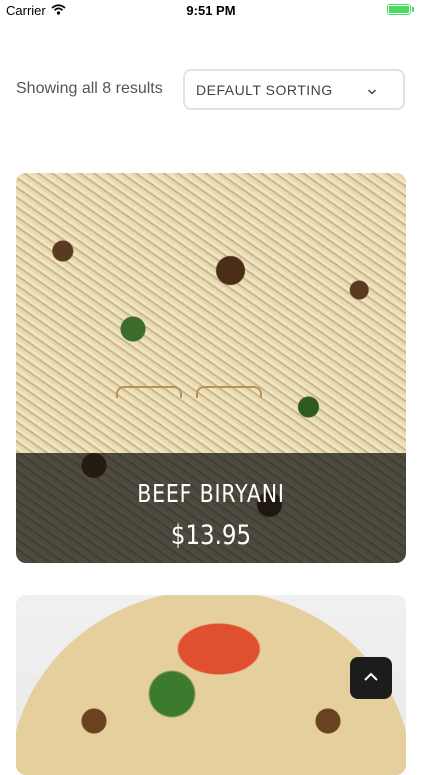 This screenshot has height=775, width=422. What do you see at coordinates (89, 88) in the screenshot?
I see `results-count: Showing all 8 results` at bounding box center [89, 88].